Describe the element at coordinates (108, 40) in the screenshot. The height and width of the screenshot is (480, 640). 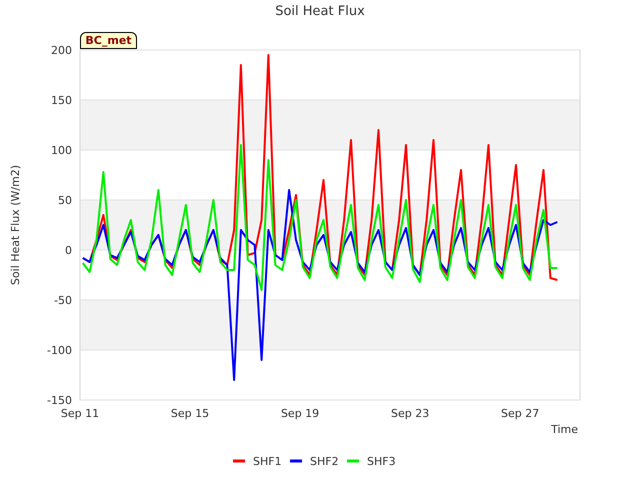
I see `site-tag: BC_met` at that location.